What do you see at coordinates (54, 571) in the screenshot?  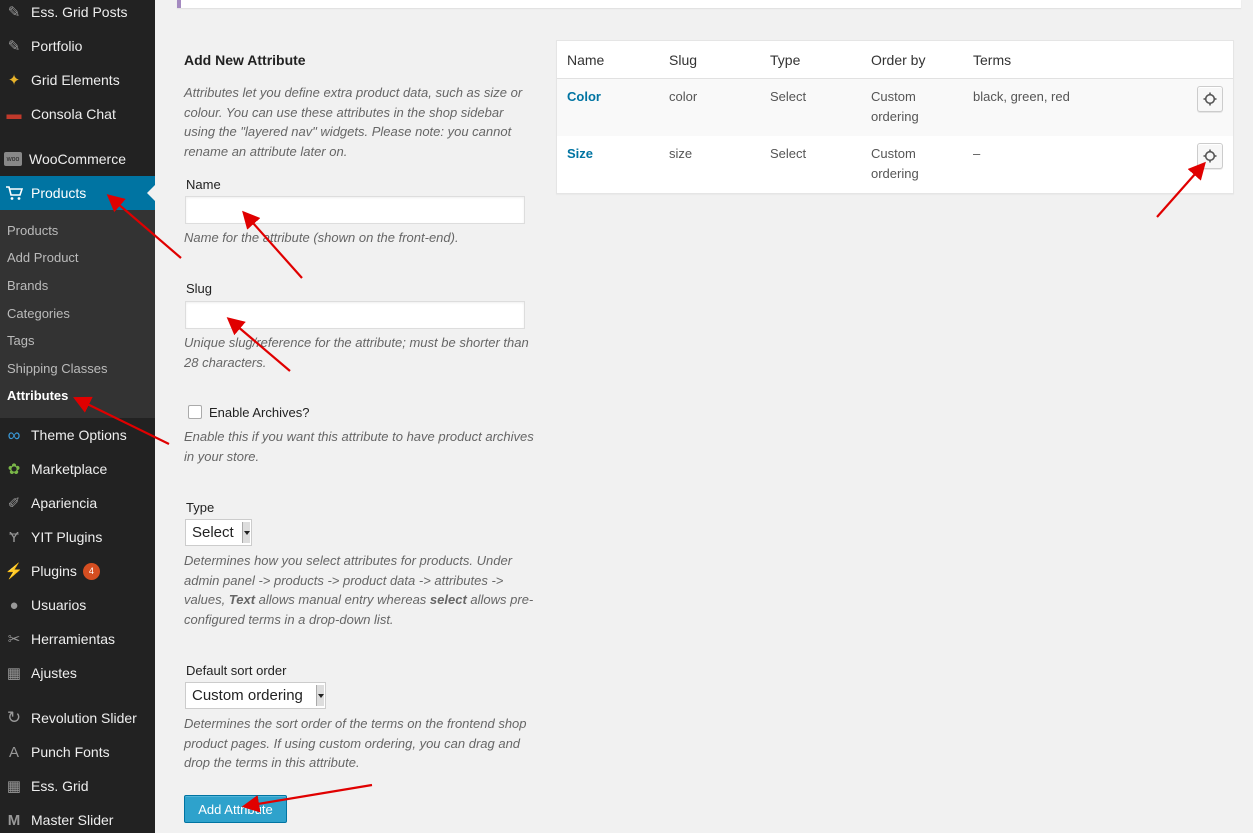 I see `menu-label: Plugins` at bounding box center [54, 571].